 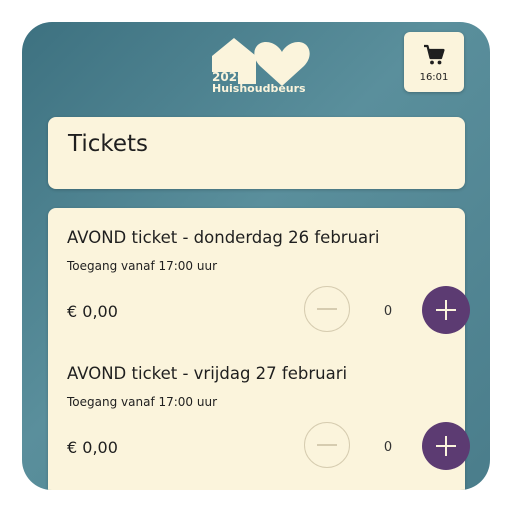 What do you see at coordinates (434, 54) in the screenshot?
I see `cart-icon` at bounding box center [434, 54].